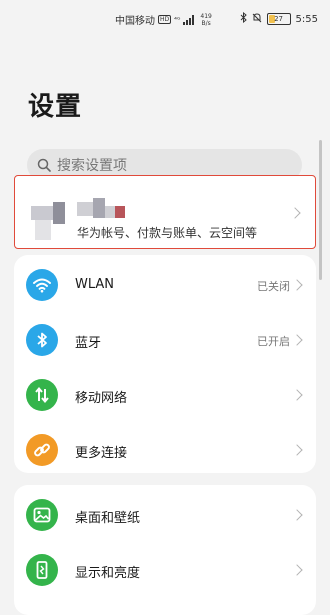  Describe the element at coordinates (101, 453) in the screenshot. I see `item-label: 更多连接` at that location.